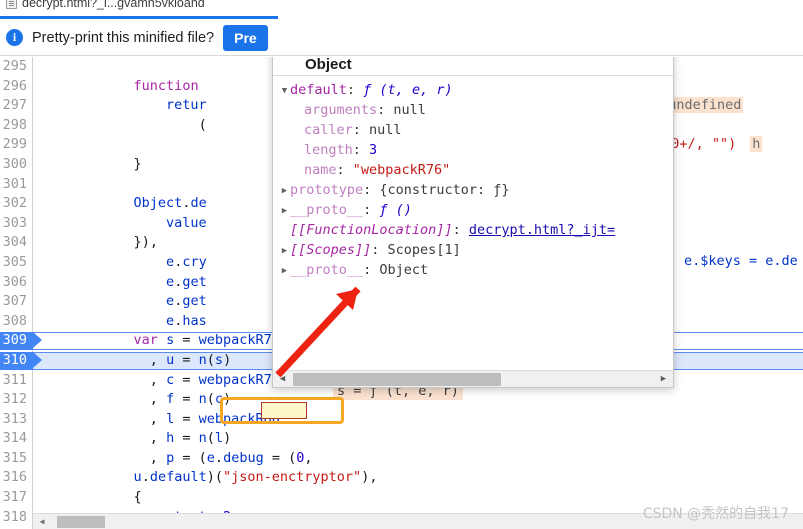  Describe the element at coordinates (139, 17) in the screenshot. I see `tab-active-underline` at that location.